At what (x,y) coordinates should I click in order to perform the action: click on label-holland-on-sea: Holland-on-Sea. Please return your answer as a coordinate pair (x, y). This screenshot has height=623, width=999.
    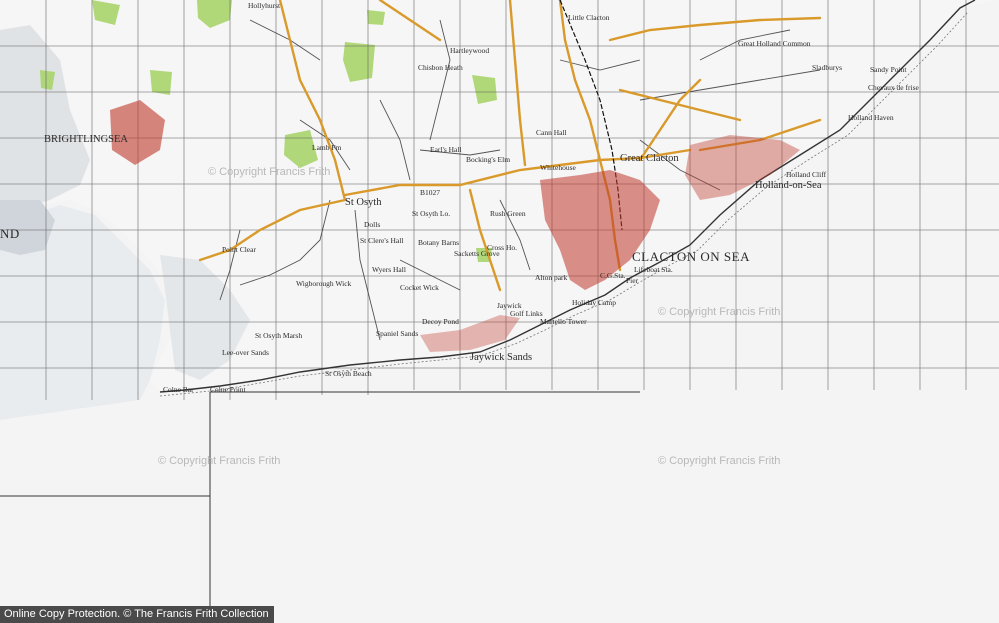
    Looking at the image, I should click on (788, 185).